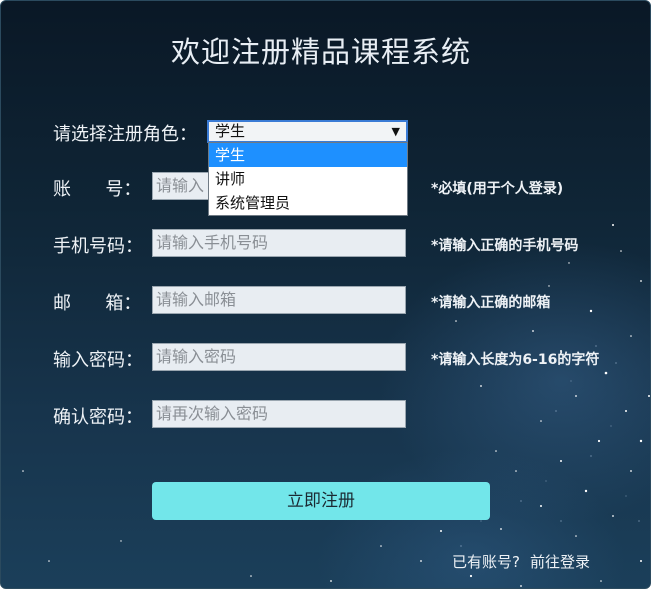  What do you see at coordinates (497, 189) in the screenshot?
I see `account-hint: *必填(用于个人登录)` at bounding box center [497, 189].